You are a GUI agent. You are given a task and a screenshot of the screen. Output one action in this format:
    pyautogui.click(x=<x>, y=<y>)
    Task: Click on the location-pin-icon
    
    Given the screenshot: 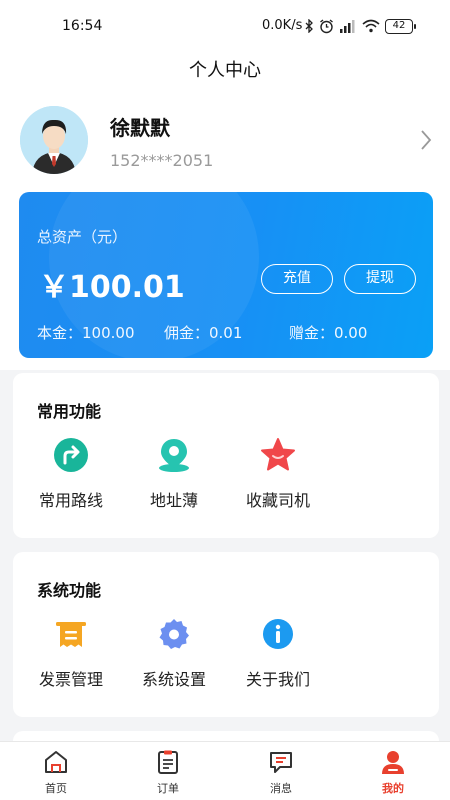 What is the action you would take?
    pyautogui.click(x=174, y=455)
    